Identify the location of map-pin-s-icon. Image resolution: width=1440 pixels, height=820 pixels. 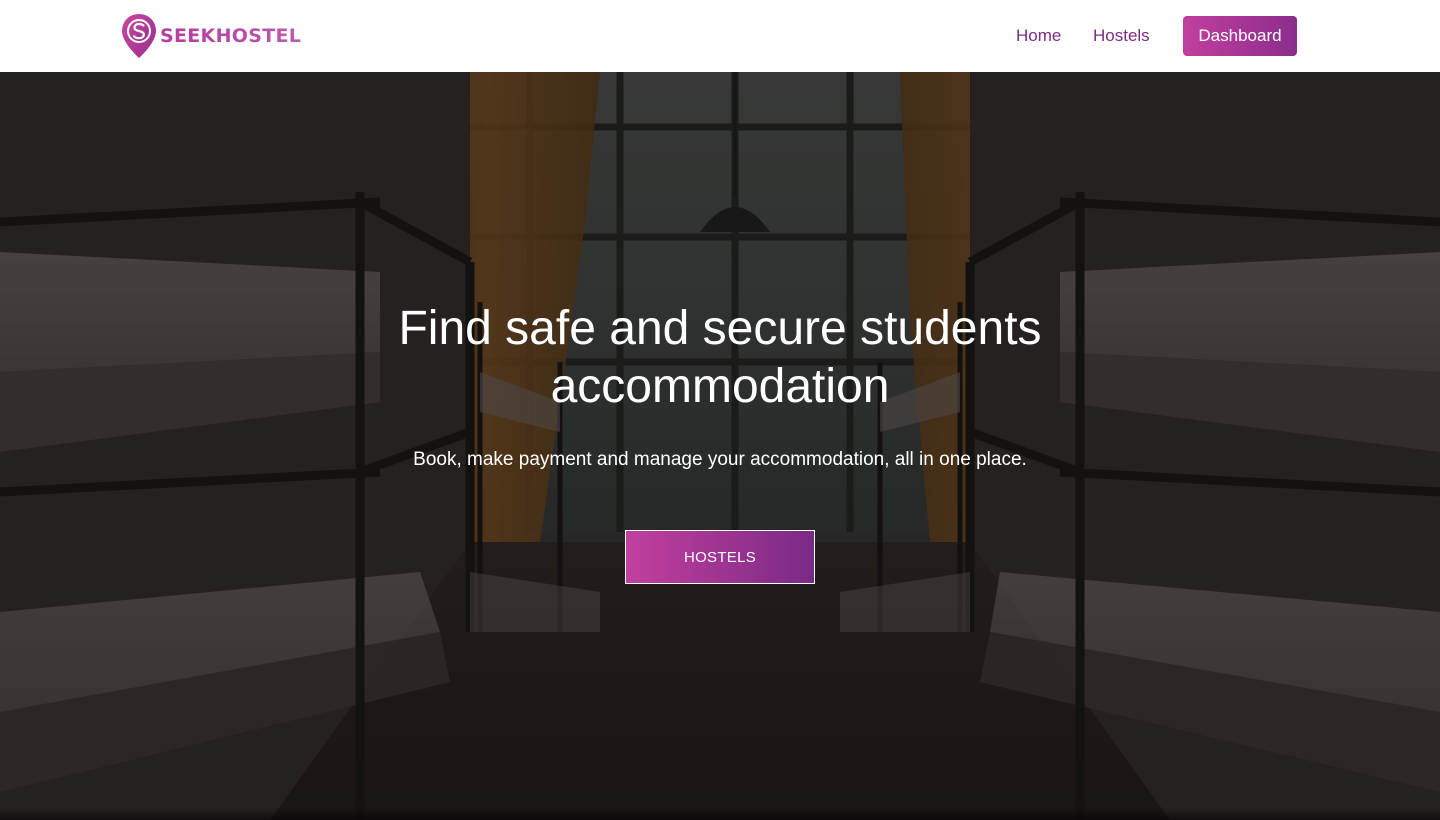
(139, 36).